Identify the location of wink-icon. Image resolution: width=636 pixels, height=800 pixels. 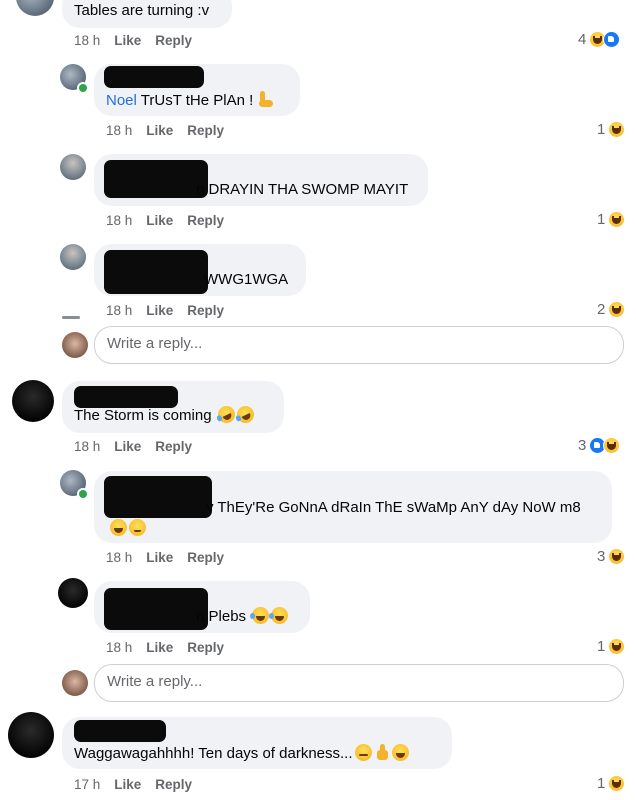
(363, 752).